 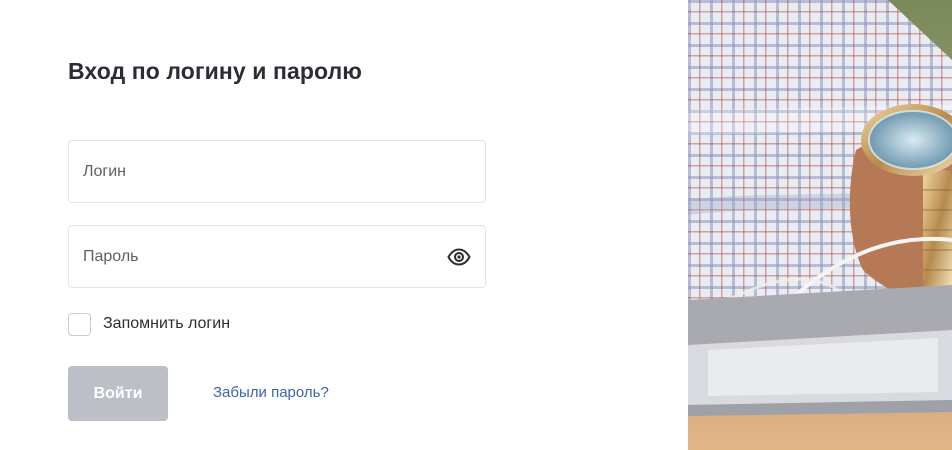 I want to click on password-field, so click(x=277, y=256).